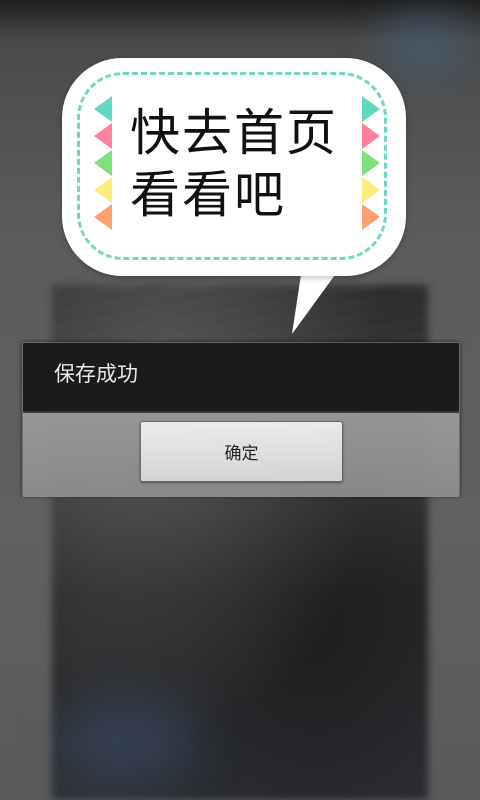 The width and height of the screenshot is (480, 800). I want to click on bubble-message: 快去首页 看看吧, so click(244, 164).